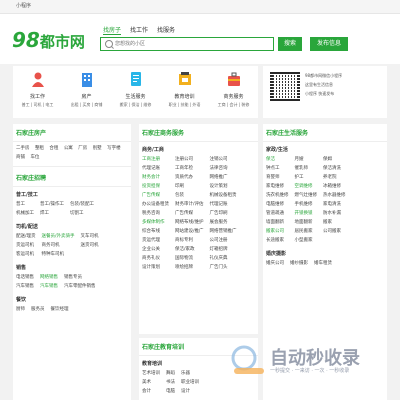  I want to click on job-link: 配送/理货, so click(26, 236).